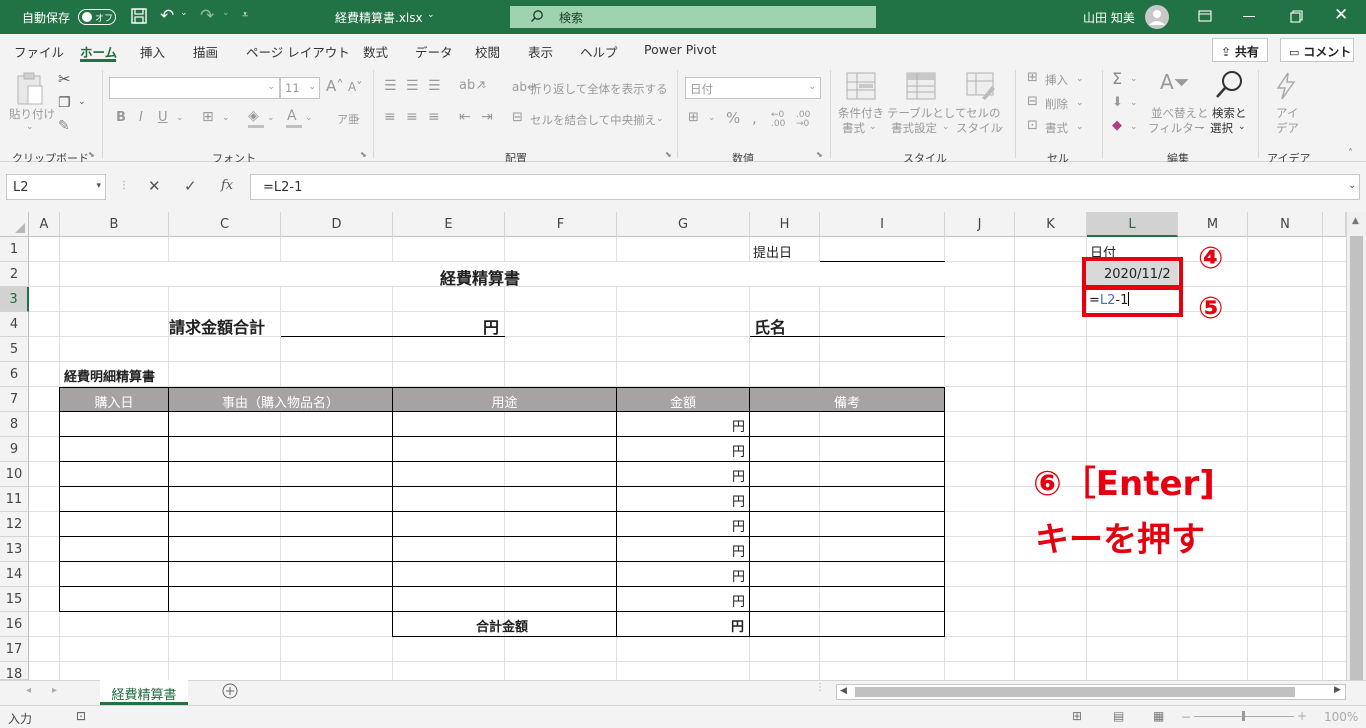  I want to click on fill-color-icon: ◈, so click(253, 116).